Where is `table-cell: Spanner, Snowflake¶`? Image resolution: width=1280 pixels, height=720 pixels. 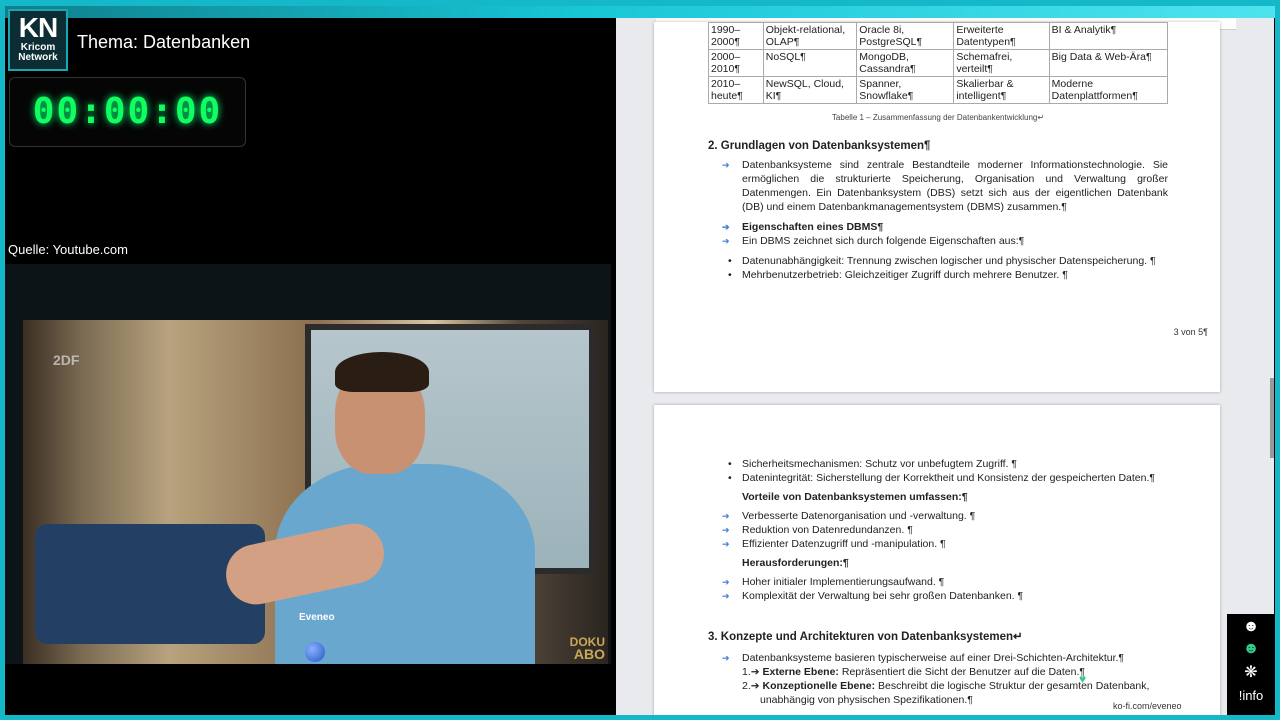
table-cell: Spanner, Snowflake¶ is located at coordinates (905, 90).